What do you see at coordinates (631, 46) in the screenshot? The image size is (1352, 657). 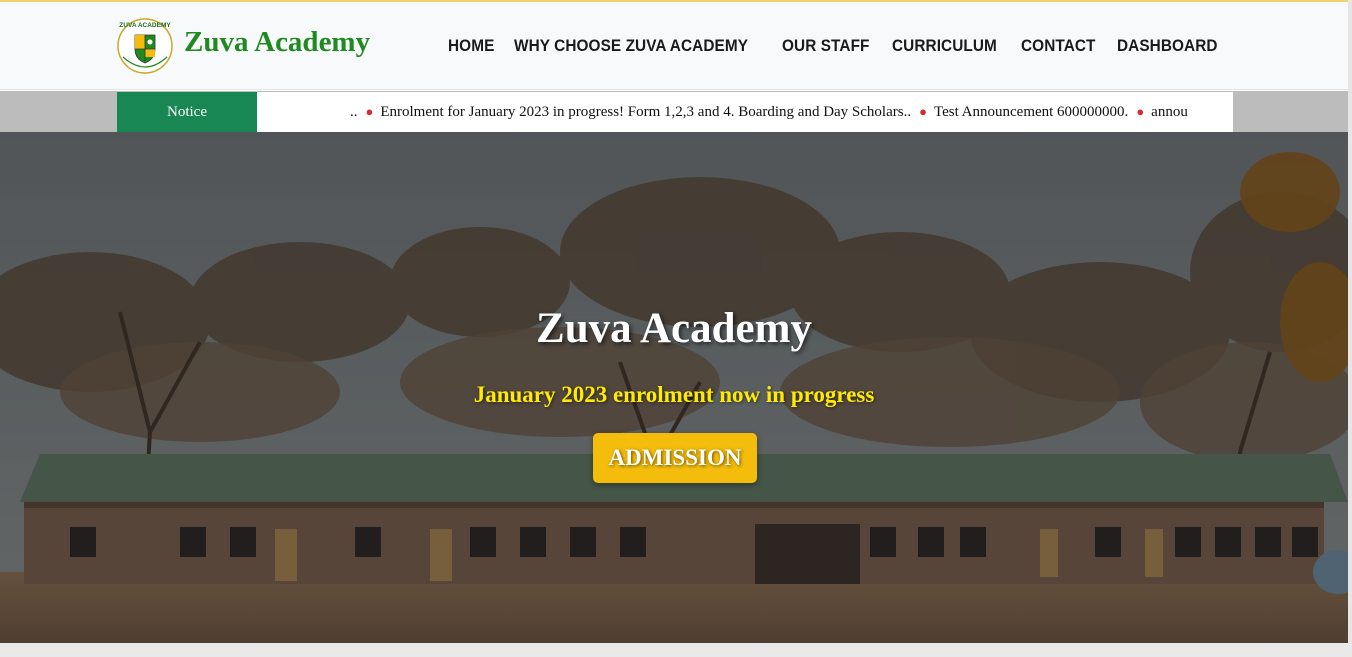 I see `nav-why-choose: WHY CHOOSE ZUVA ACADEMY` at bounding box center [631, 46].